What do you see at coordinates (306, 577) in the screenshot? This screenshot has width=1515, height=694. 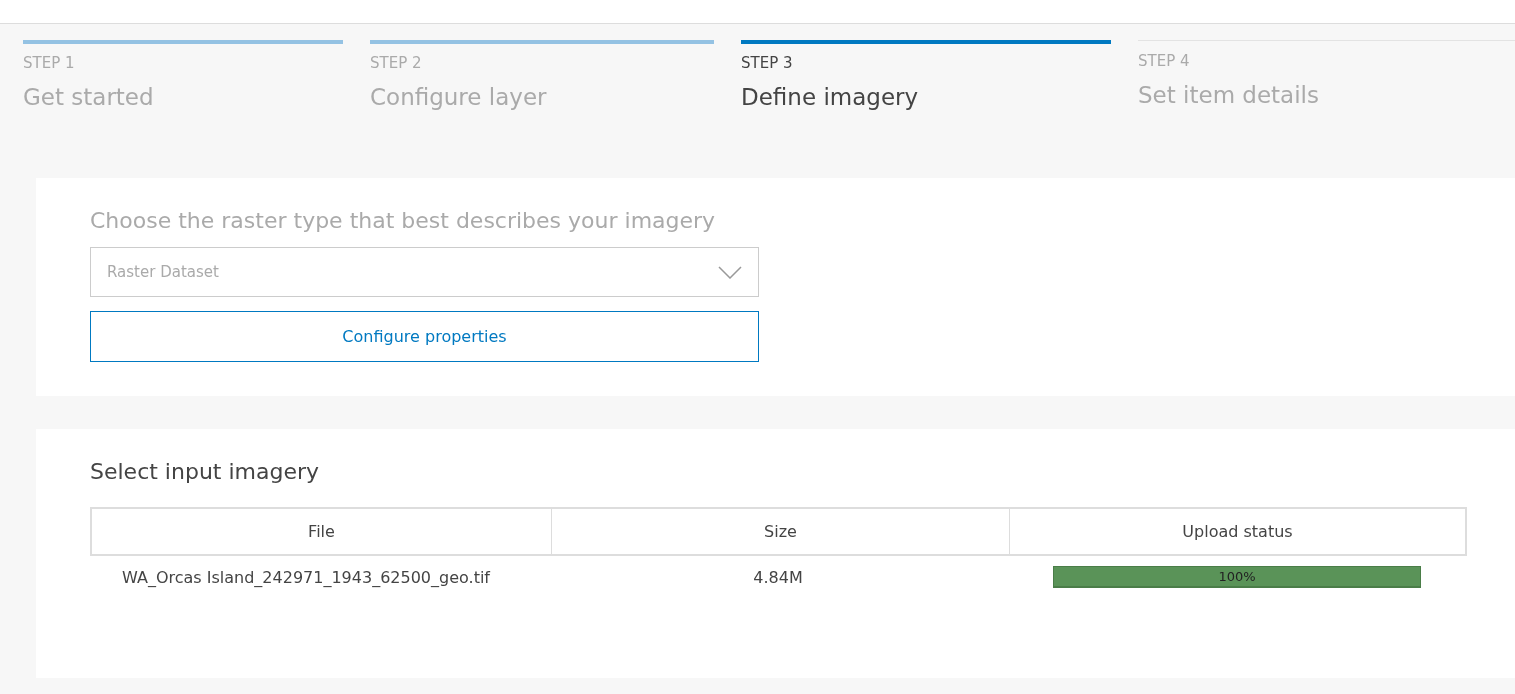 I see `file-name-cell-text: WA_Orcas Island_242971_1943_62500_geo.tif` at bounding box center [306, 577].